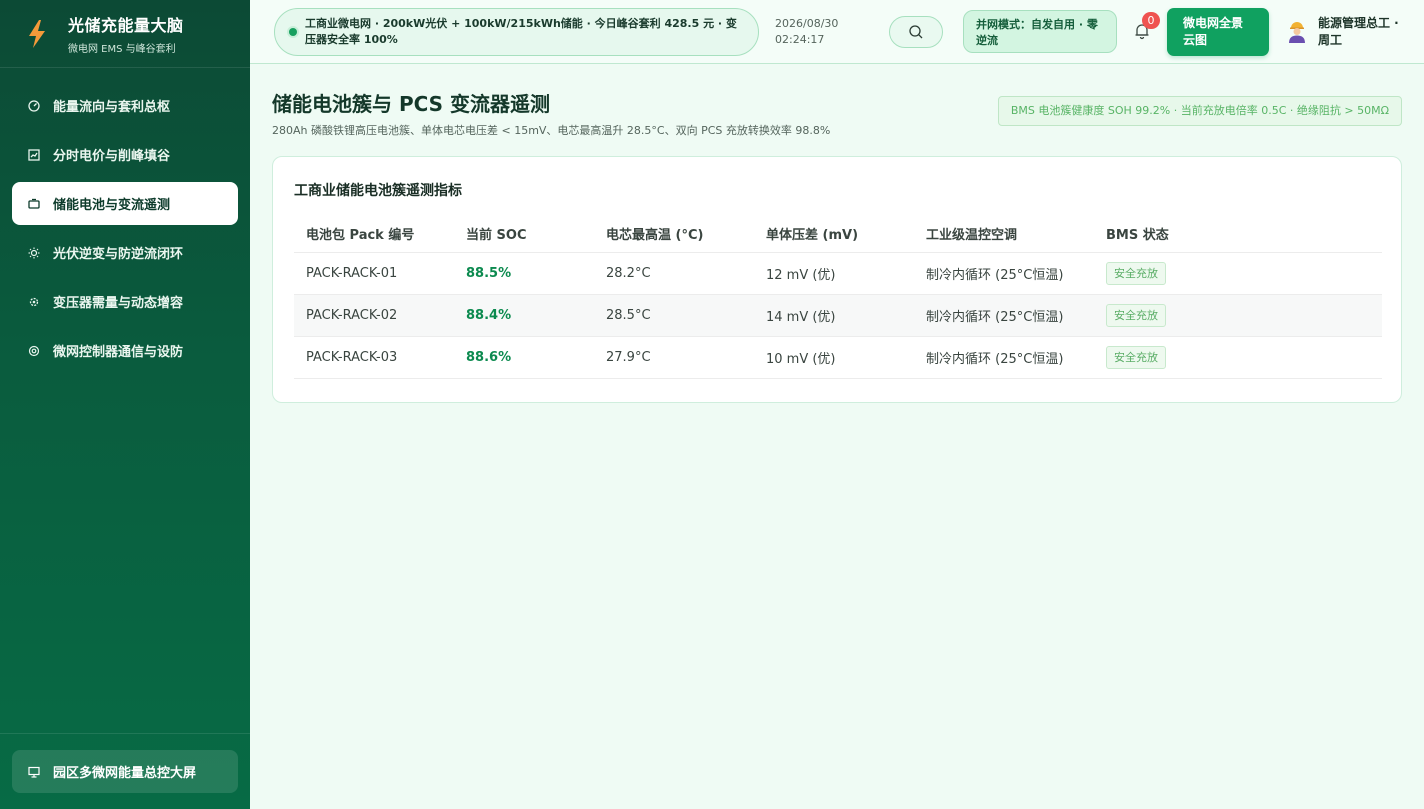 Image resolution: width=1424 pixels, height=809 pixels. Describe the element at coordinates (34, 302) in the screenshot. I see `gear-icon` at that location.